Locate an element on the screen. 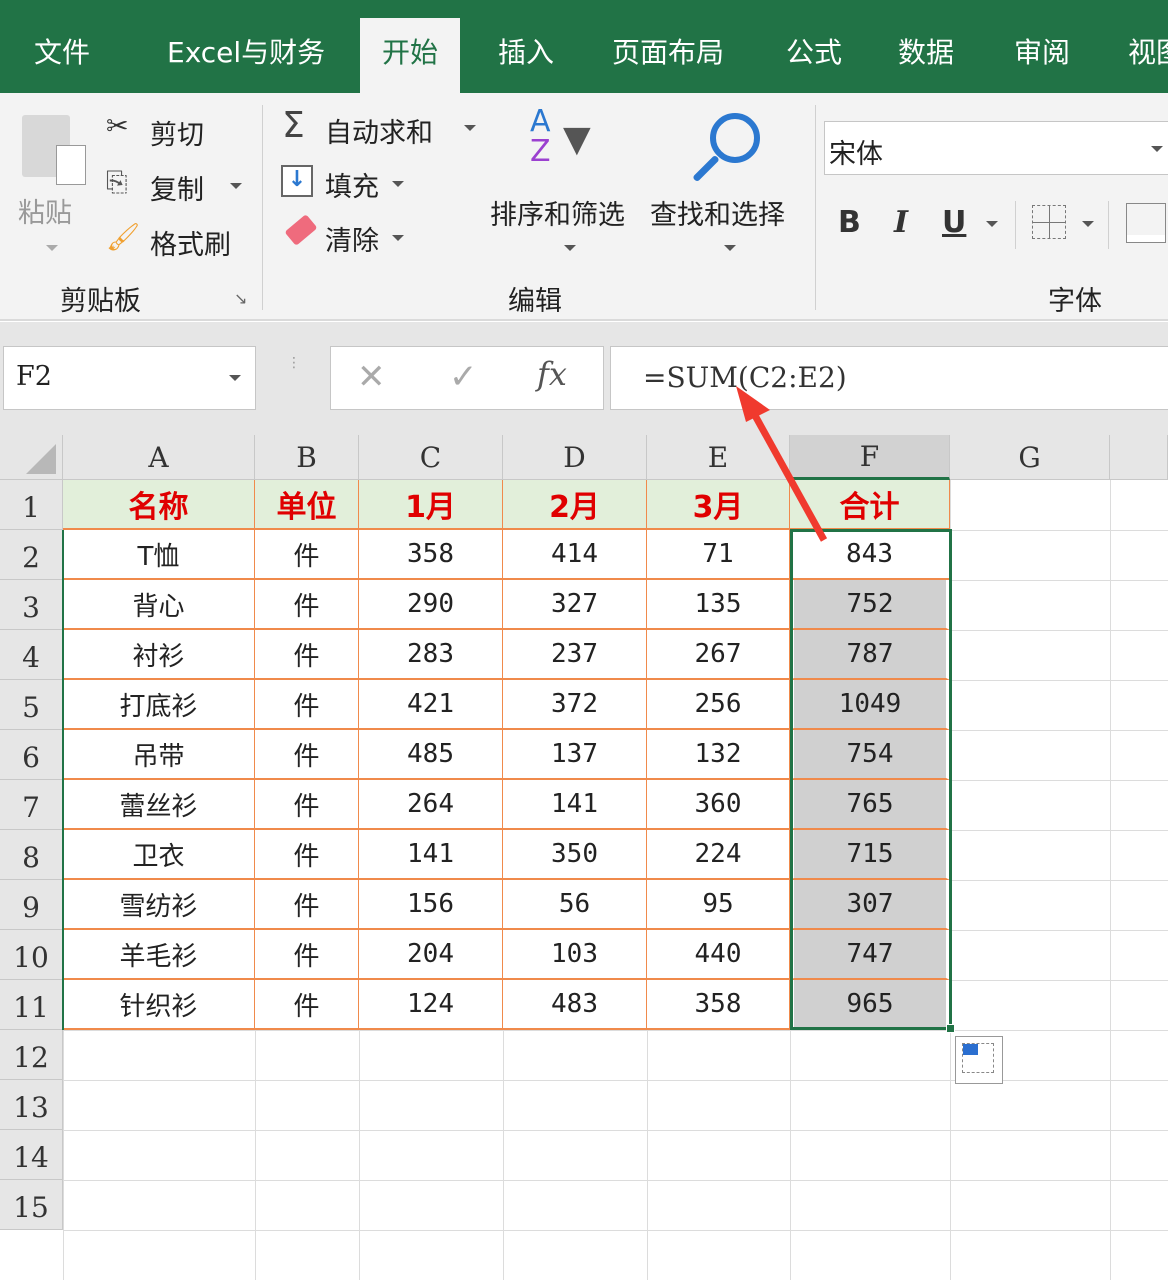 Image resolution: width=1168 pixels, height=1280 pixels. font-name-select: 宋体 is located at coordinates (996, 148).